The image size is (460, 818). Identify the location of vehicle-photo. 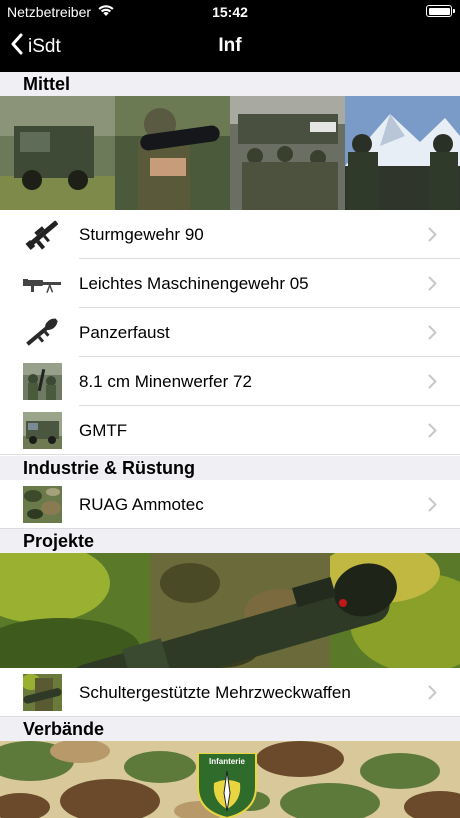
(57, 153).